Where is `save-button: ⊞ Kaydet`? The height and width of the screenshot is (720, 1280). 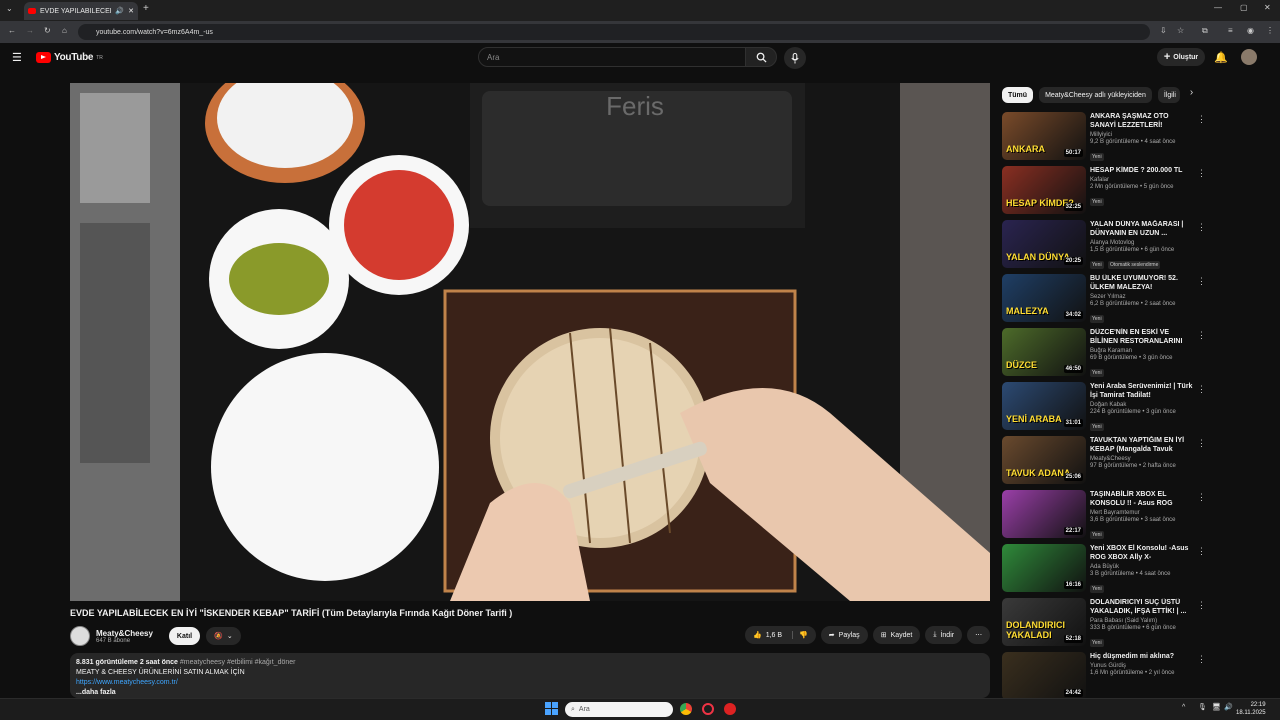 save-button: ⊞ Kaydet is located at coordinates (896, 635).